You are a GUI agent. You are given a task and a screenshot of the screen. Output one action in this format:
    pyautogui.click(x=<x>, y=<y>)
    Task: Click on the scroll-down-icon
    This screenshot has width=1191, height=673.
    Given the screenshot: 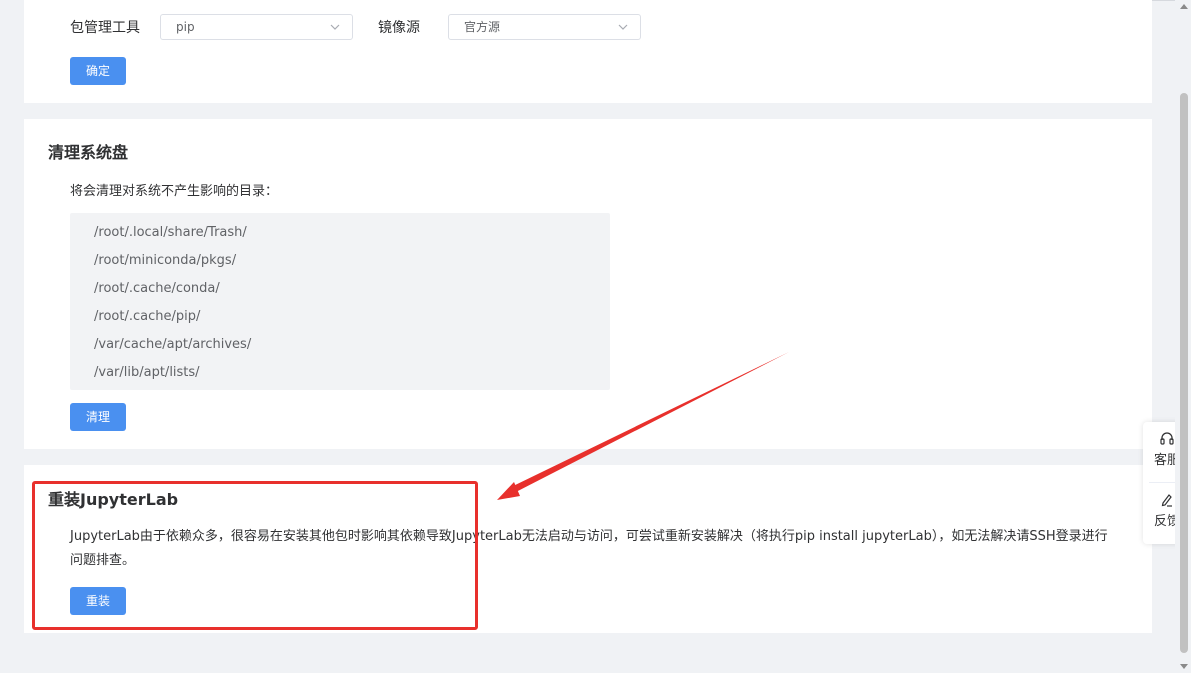 What is the action you would take?
    pyautogui.click(x=1184, y=666)
    